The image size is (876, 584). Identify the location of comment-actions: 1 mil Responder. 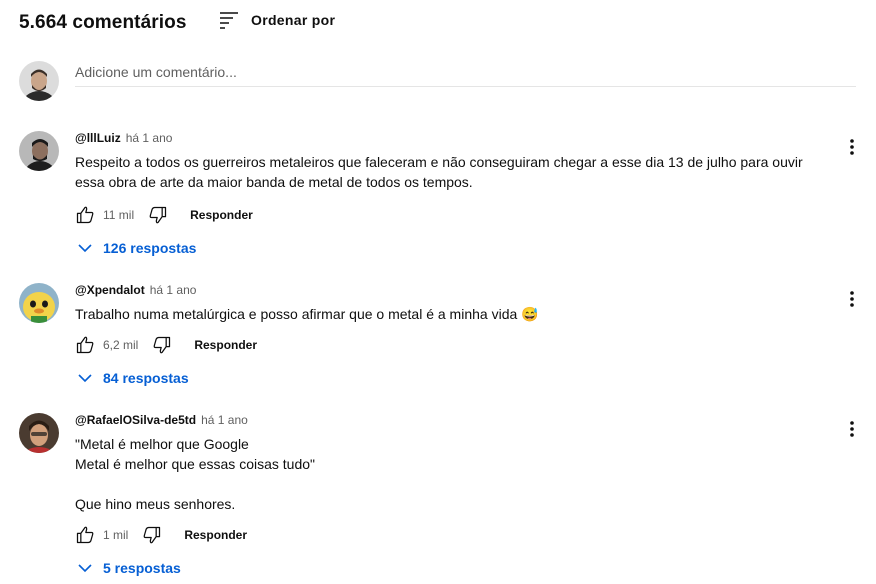
(160, 535).